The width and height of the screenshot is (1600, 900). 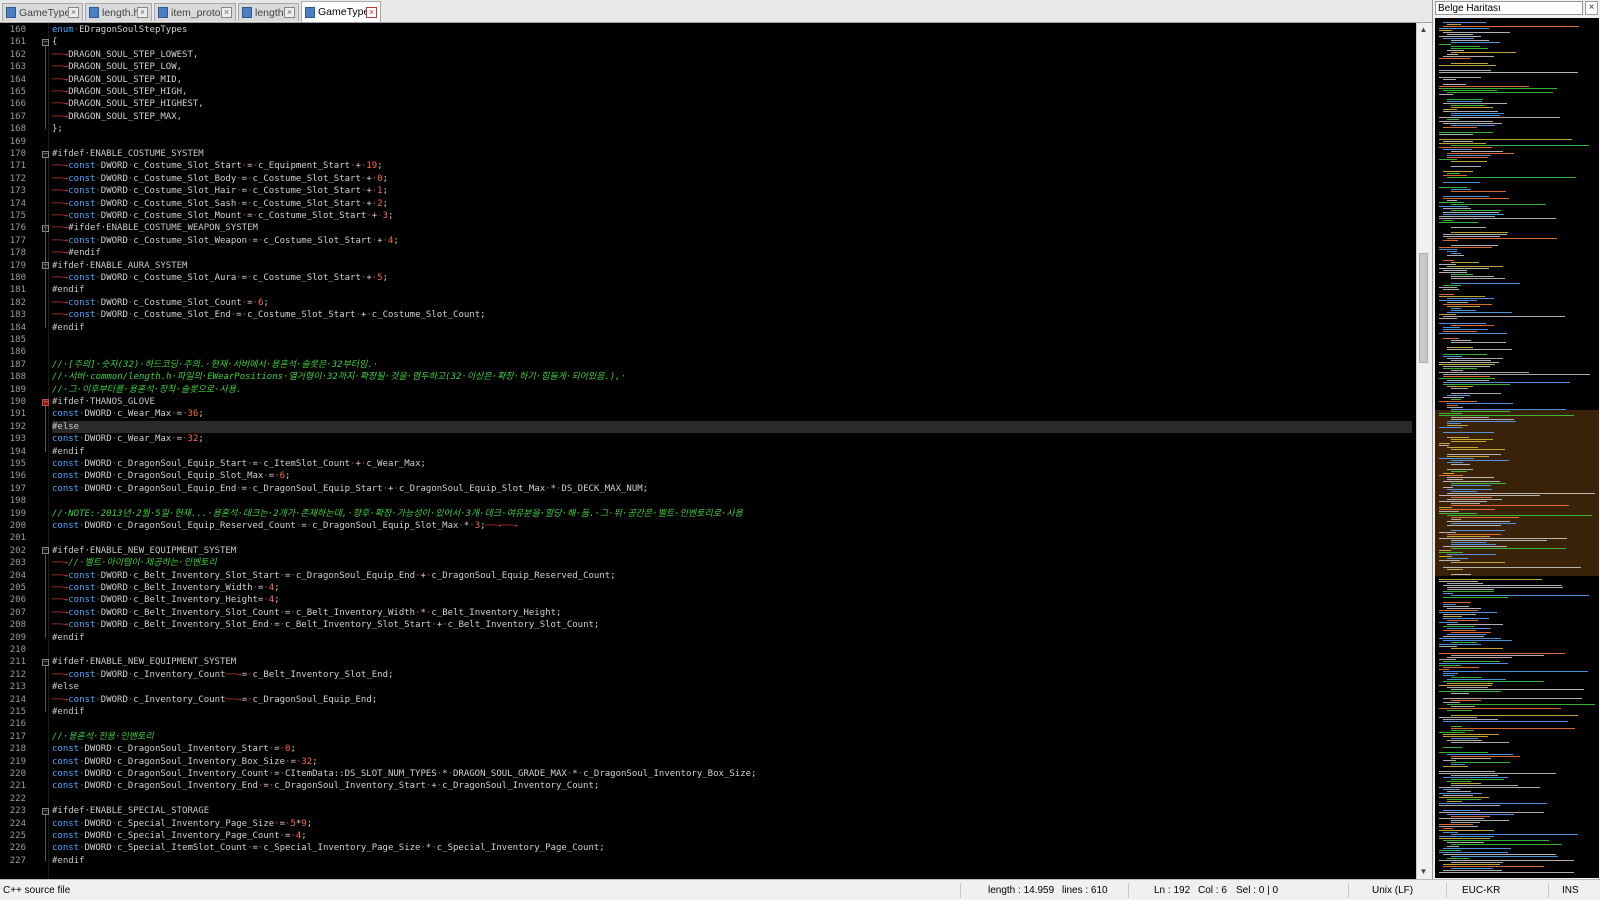 I want to click on line-number: 225, so click(x=17, y=836).